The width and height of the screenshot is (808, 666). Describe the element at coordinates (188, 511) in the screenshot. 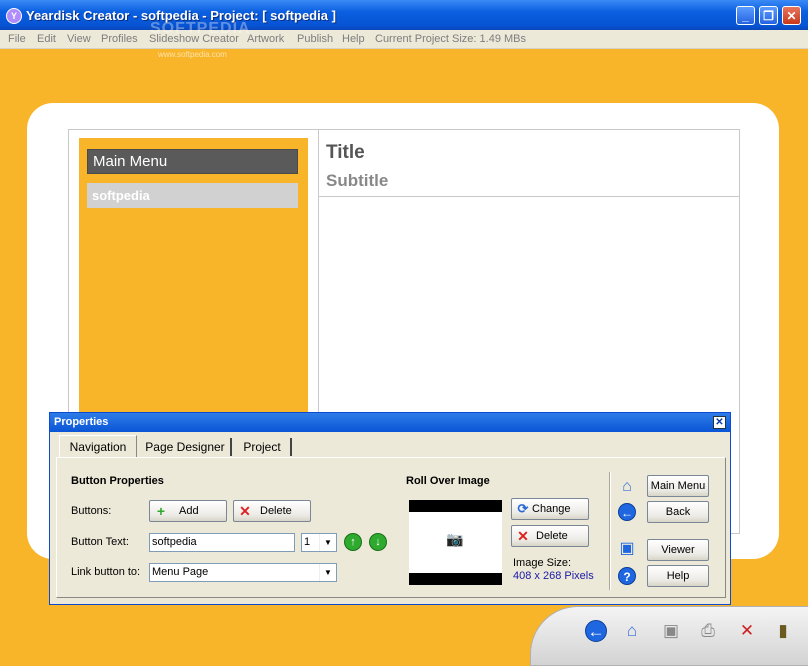

I see `add-button: + Add` at that location.